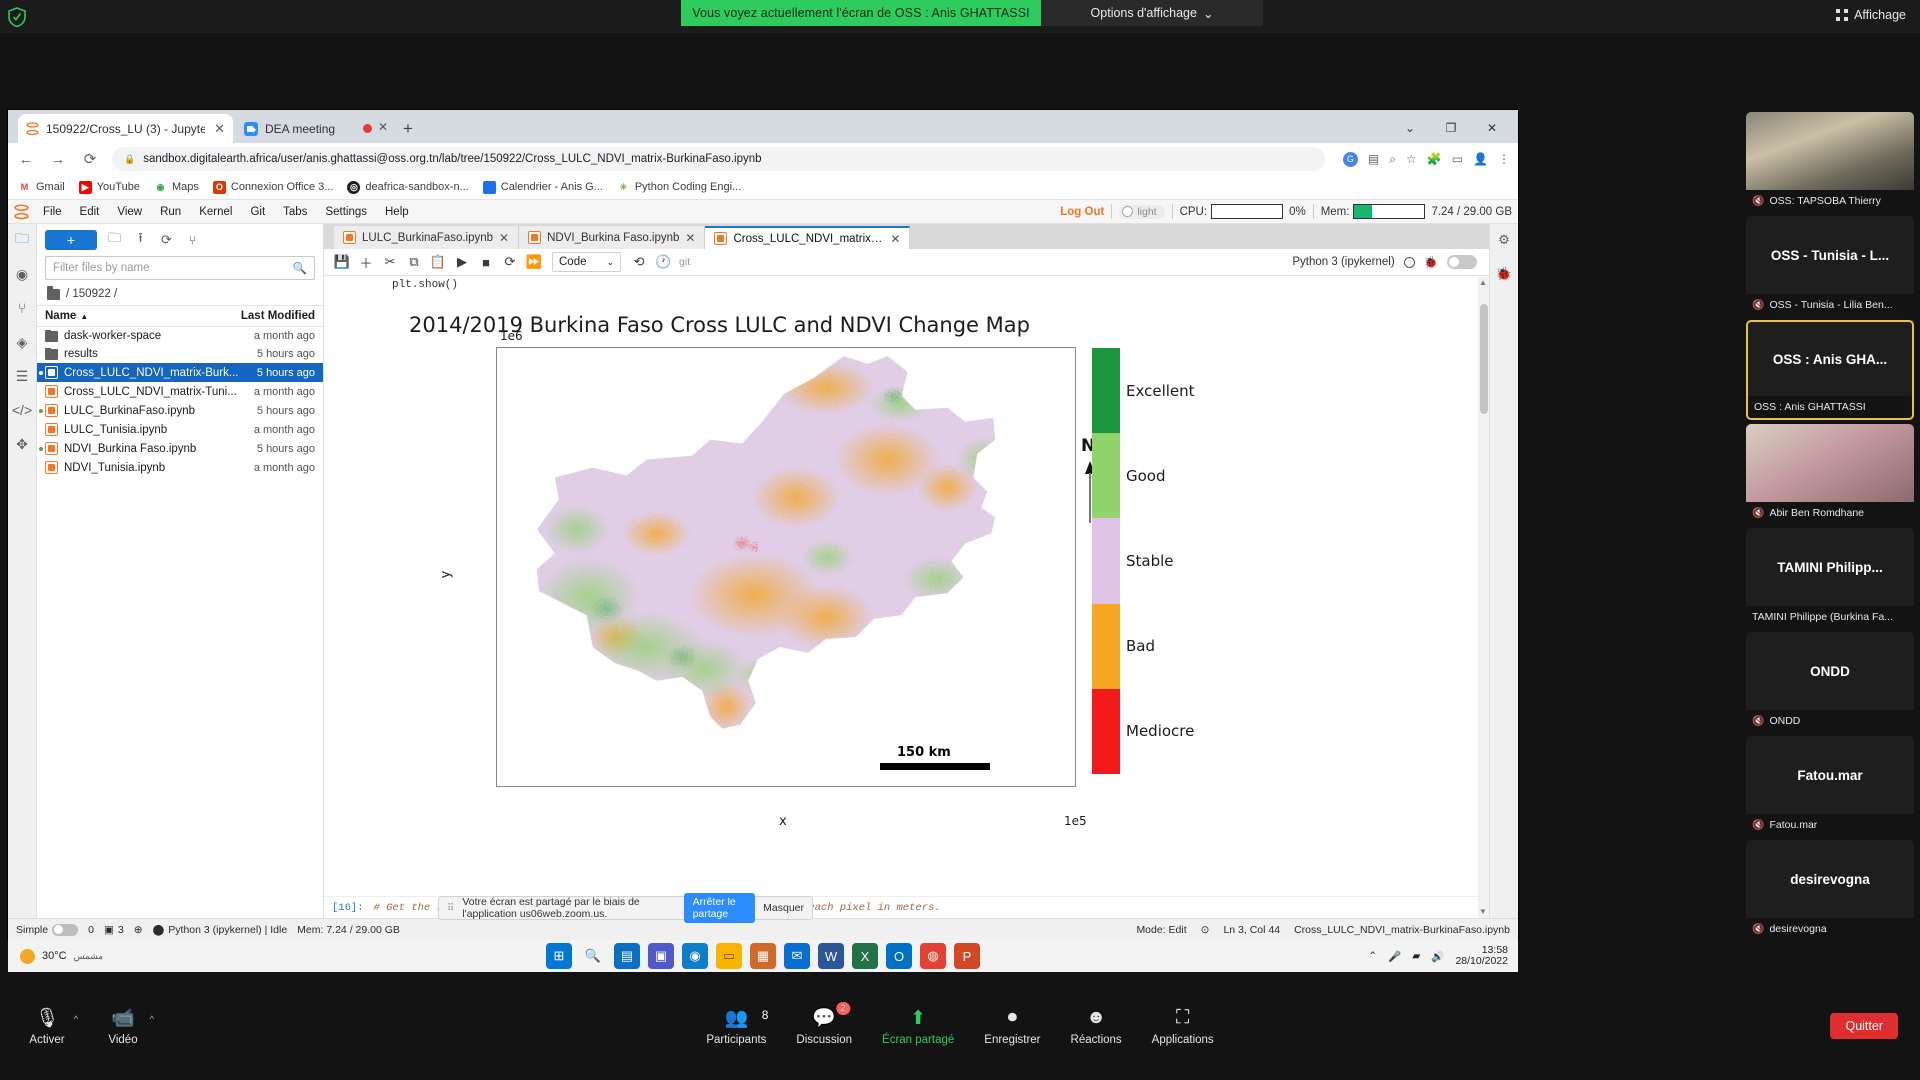 This screenshot has height=1080, width=1920. Describe the element at coordinates (450, 908) in the screenshot. I see `drag-handle-icon: ⠿` at that location.